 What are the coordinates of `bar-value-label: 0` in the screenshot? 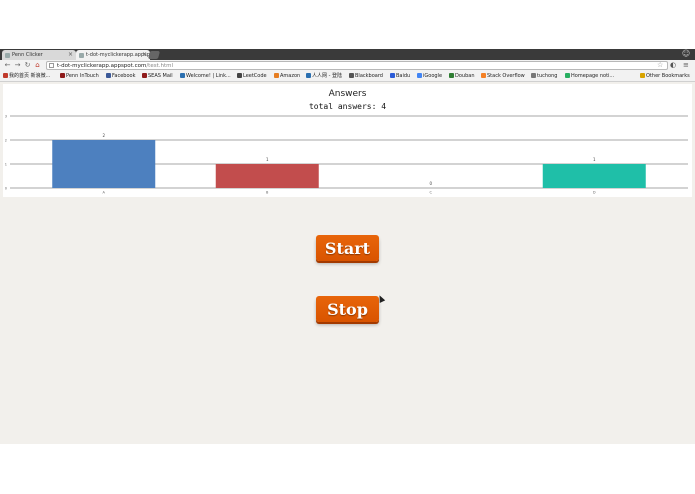 It's located at (430, 183).